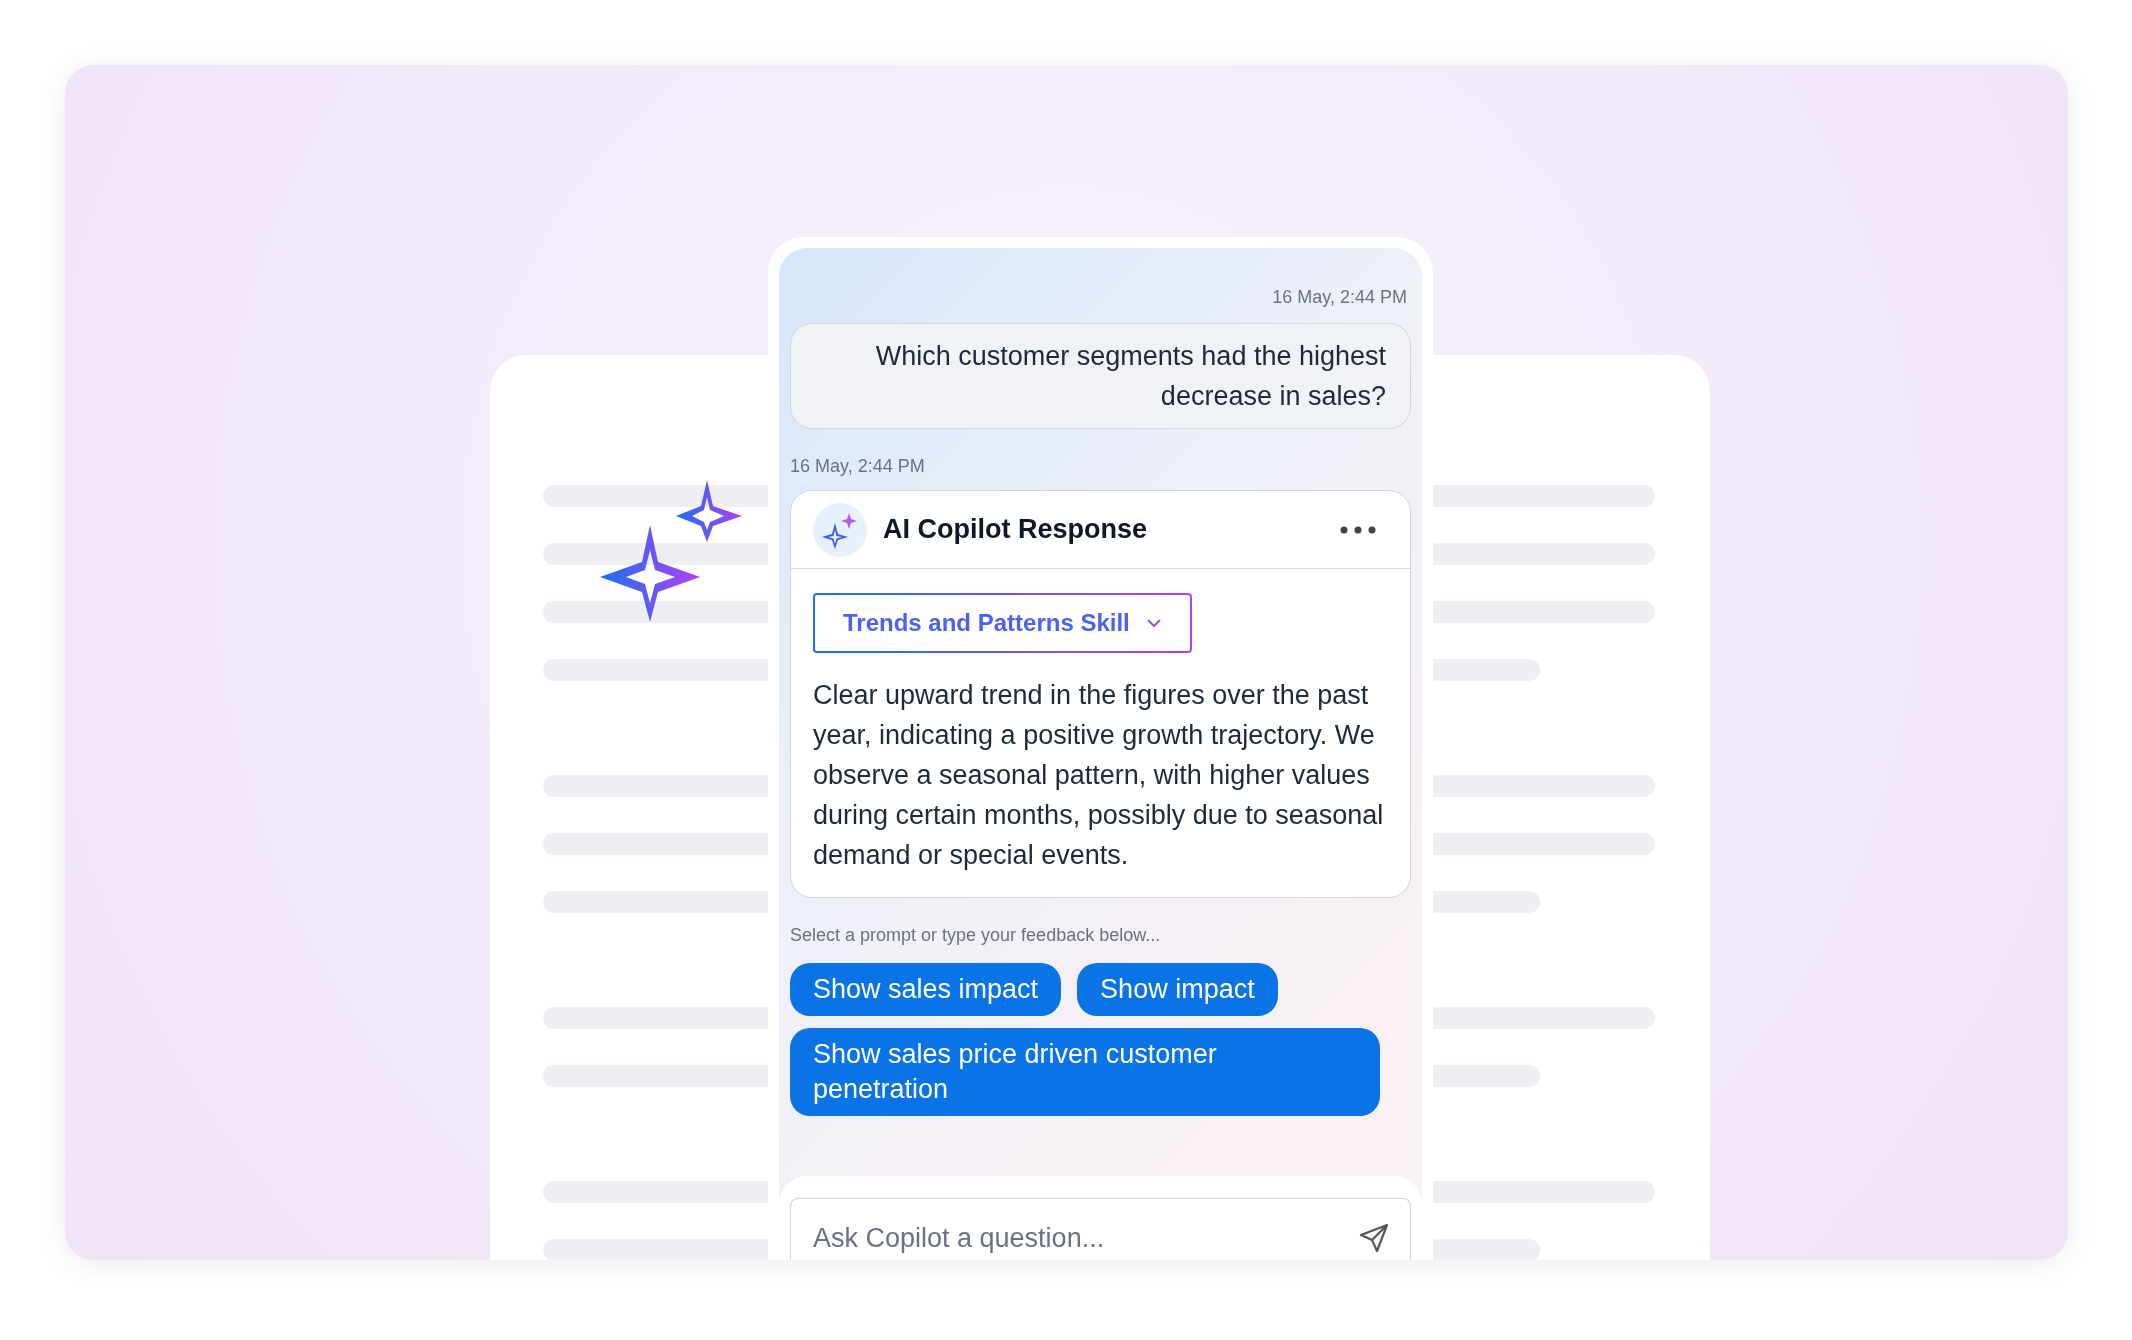 This screenshot has width=2132, height=1340. Describe the element at coordinates (1177, 989) in the screenshot. I see `prompt-chip: Show impact` at that location.